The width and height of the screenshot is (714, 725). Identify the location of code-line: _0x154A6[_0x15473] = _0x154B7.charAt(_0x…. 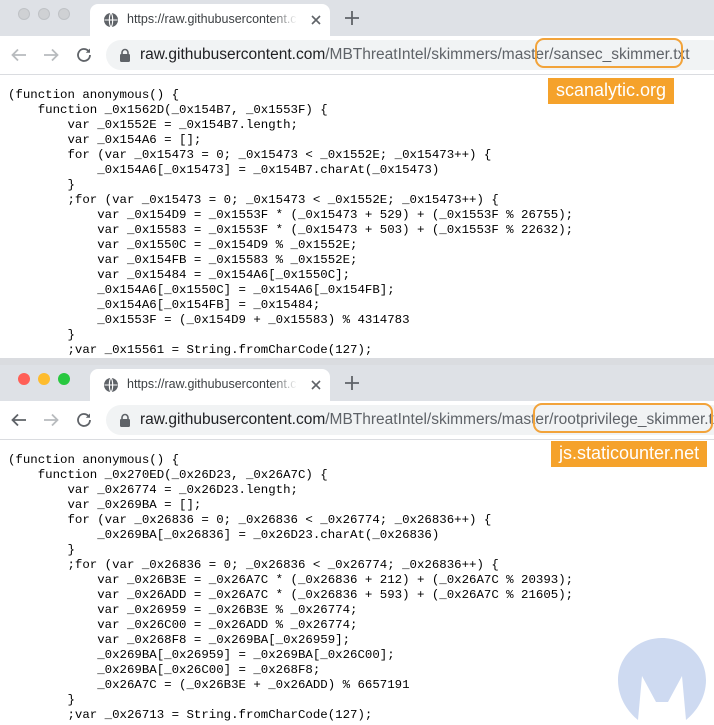
(224, 170).